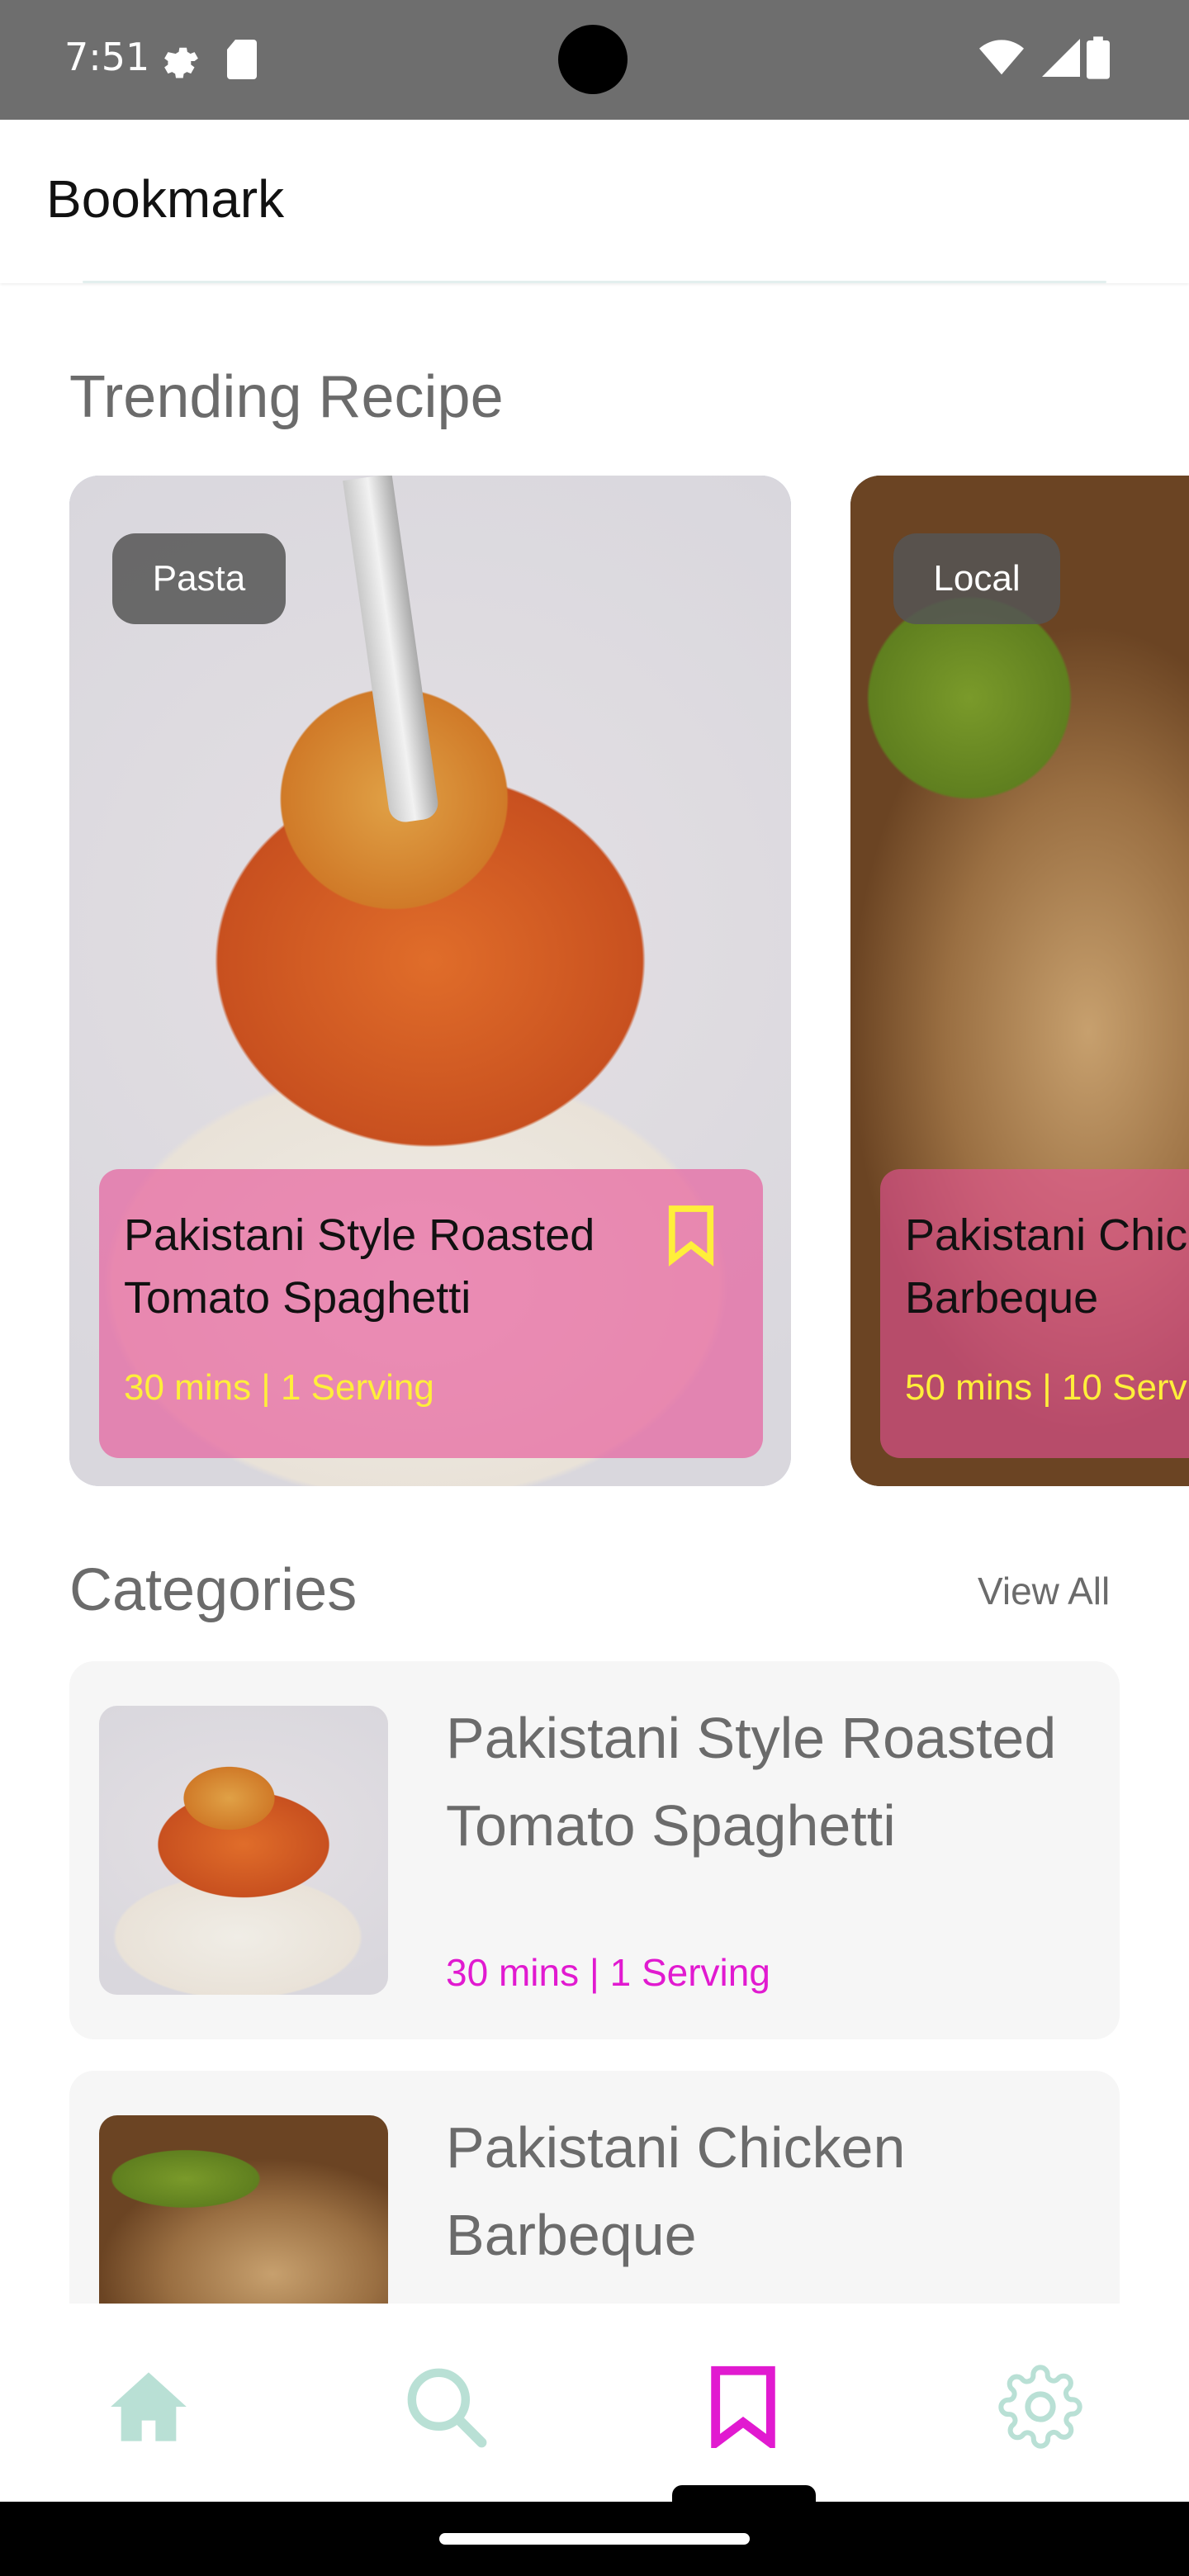 This screenshot has height=2576, width=1189. I want to click on view-all-link: View All, so click(1044, 1591).